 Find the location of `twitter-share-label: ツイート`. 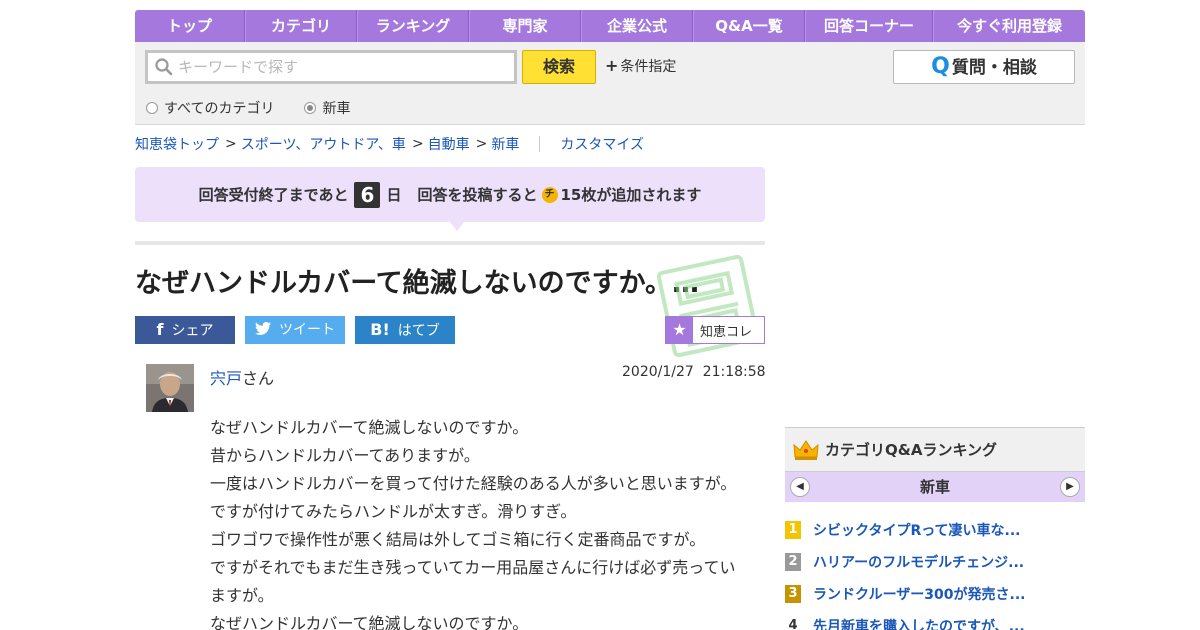

twitter-share-label: ツイート is located at coordinates (307, 330).